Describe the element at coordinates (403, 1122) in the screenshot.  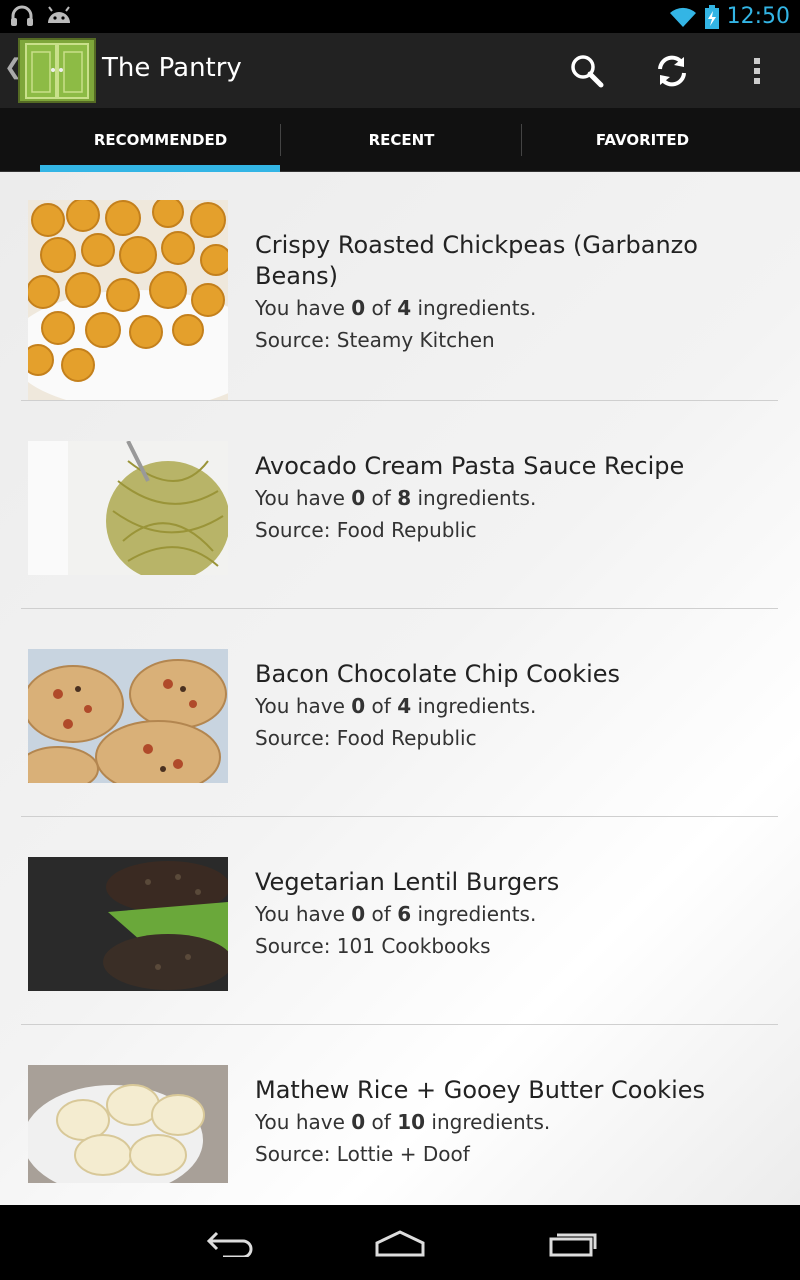
I see `ingredient-count: You have 0 of 10 ingredients.` at that location.